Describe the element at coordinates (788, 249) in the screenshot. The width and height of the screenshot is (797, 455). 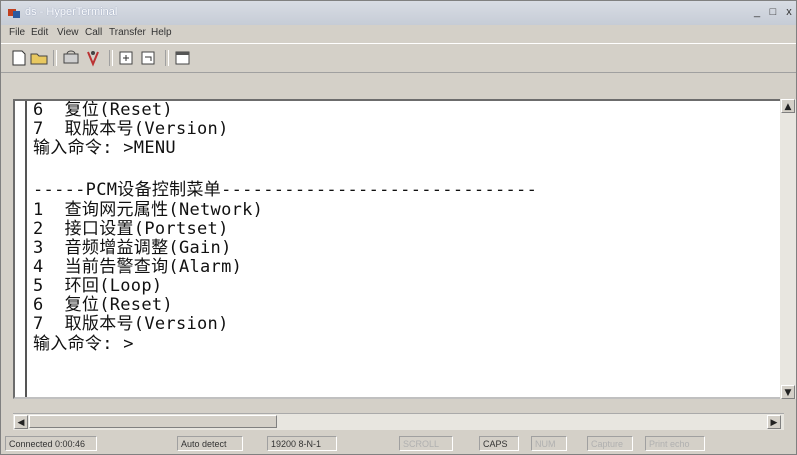
I see `vertical-scrollbar: ▲ ▼` at that location.